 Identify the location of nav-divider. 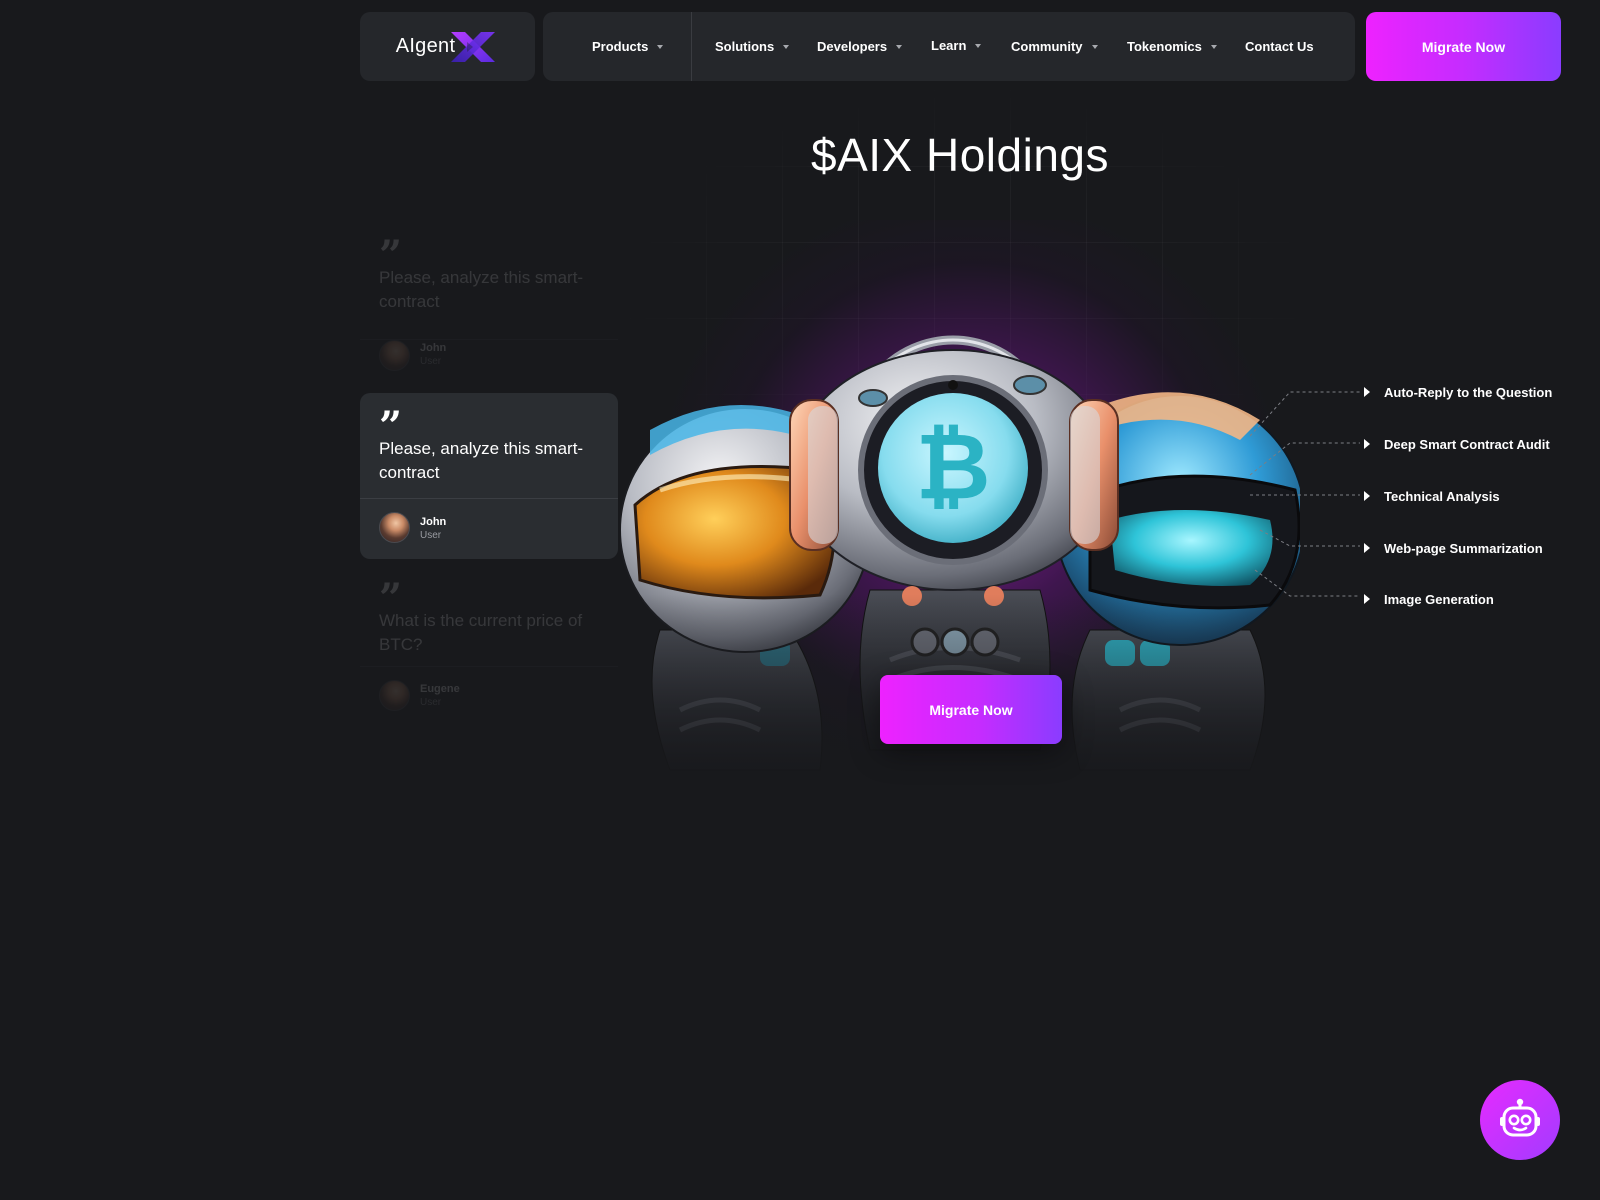
(691, 46).